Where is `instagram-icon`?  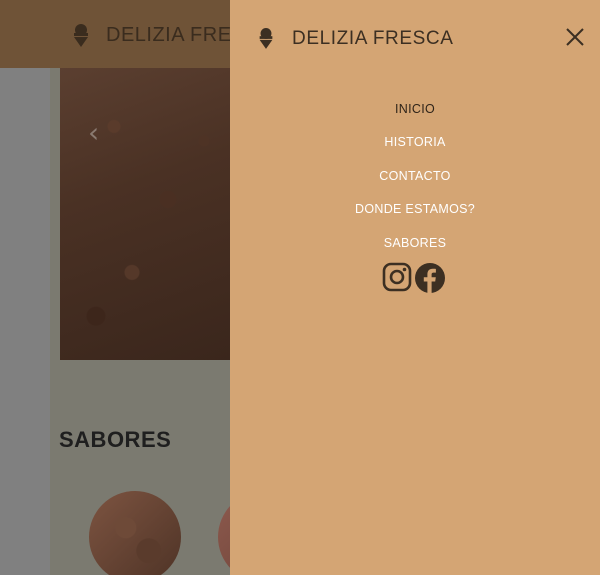 instagram-icon is located at coordinates (397, 277).